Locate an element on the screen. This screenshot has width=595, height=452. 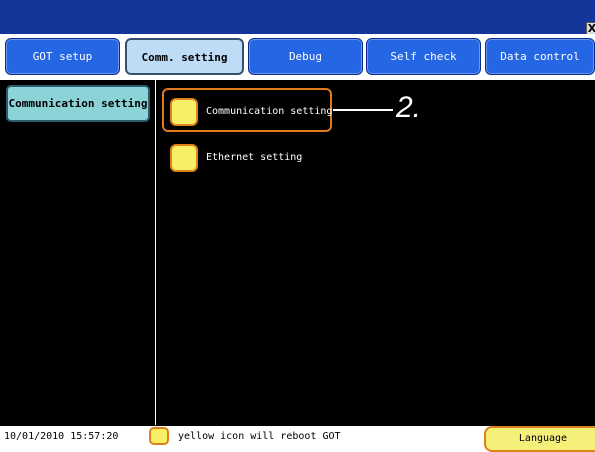
communication-setting-item: Communication setting is located at coordinates (269, 112).